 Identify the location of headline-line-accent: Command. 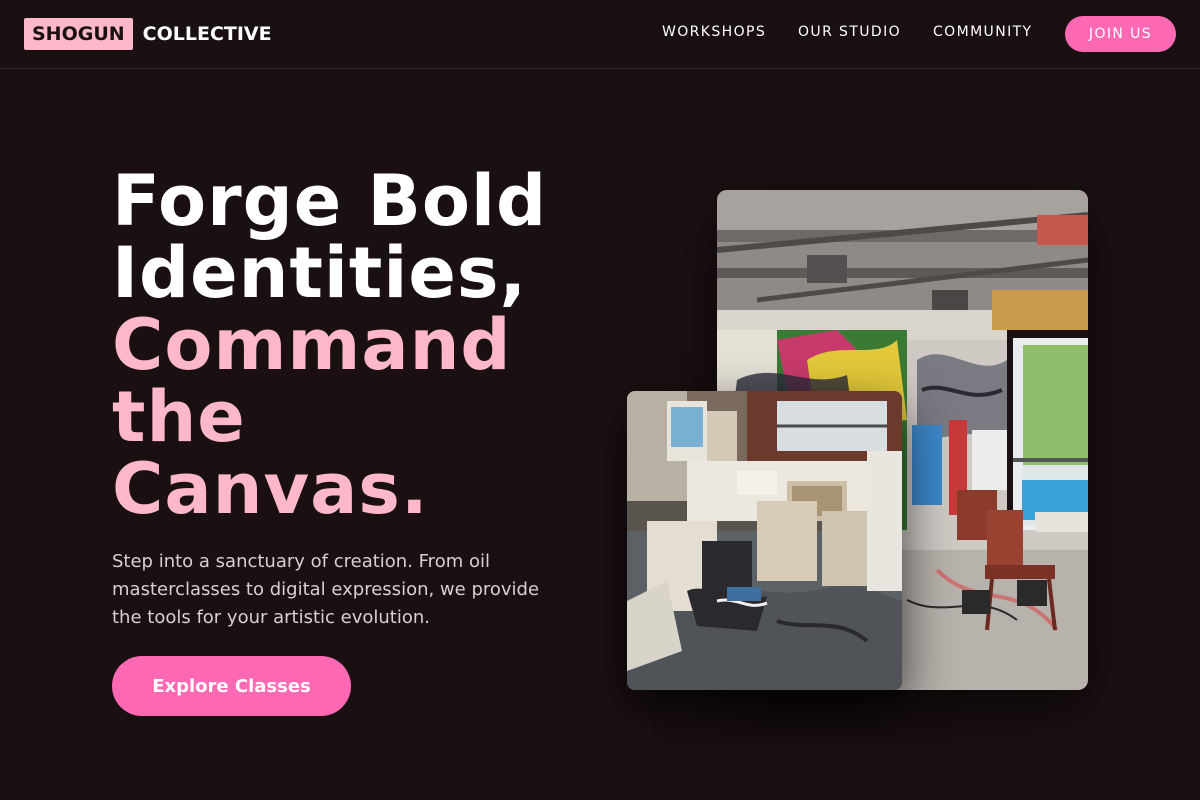
(312, 345).